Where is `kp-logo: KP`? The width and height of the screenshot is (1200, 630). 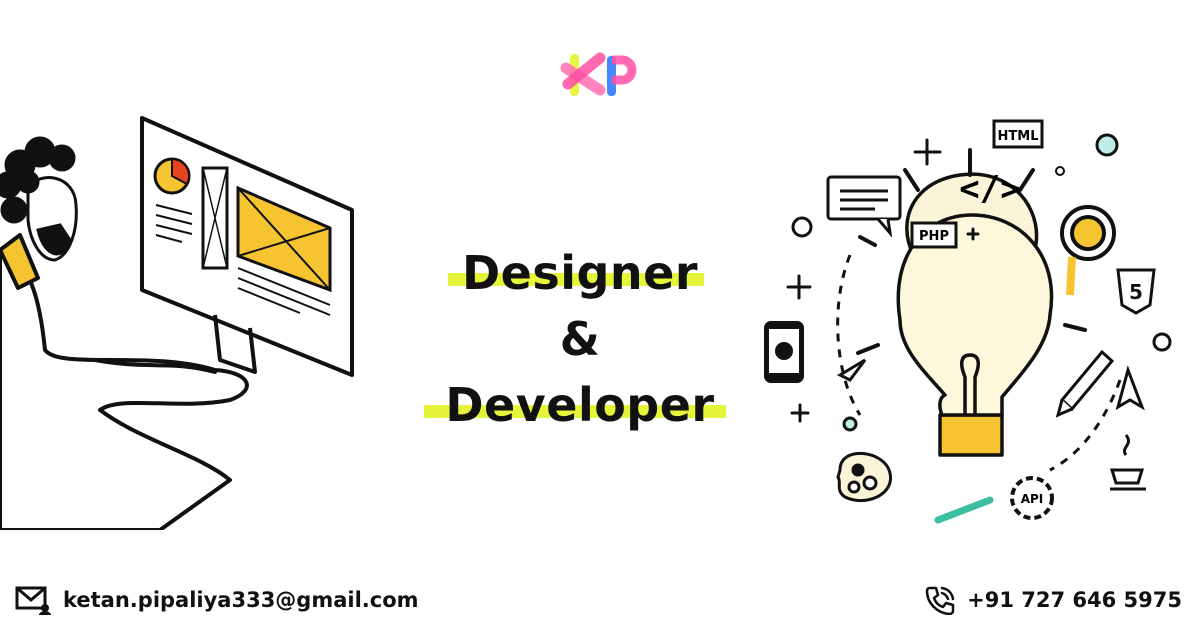
kp-logo: KP is located at coordinates (598, 74).